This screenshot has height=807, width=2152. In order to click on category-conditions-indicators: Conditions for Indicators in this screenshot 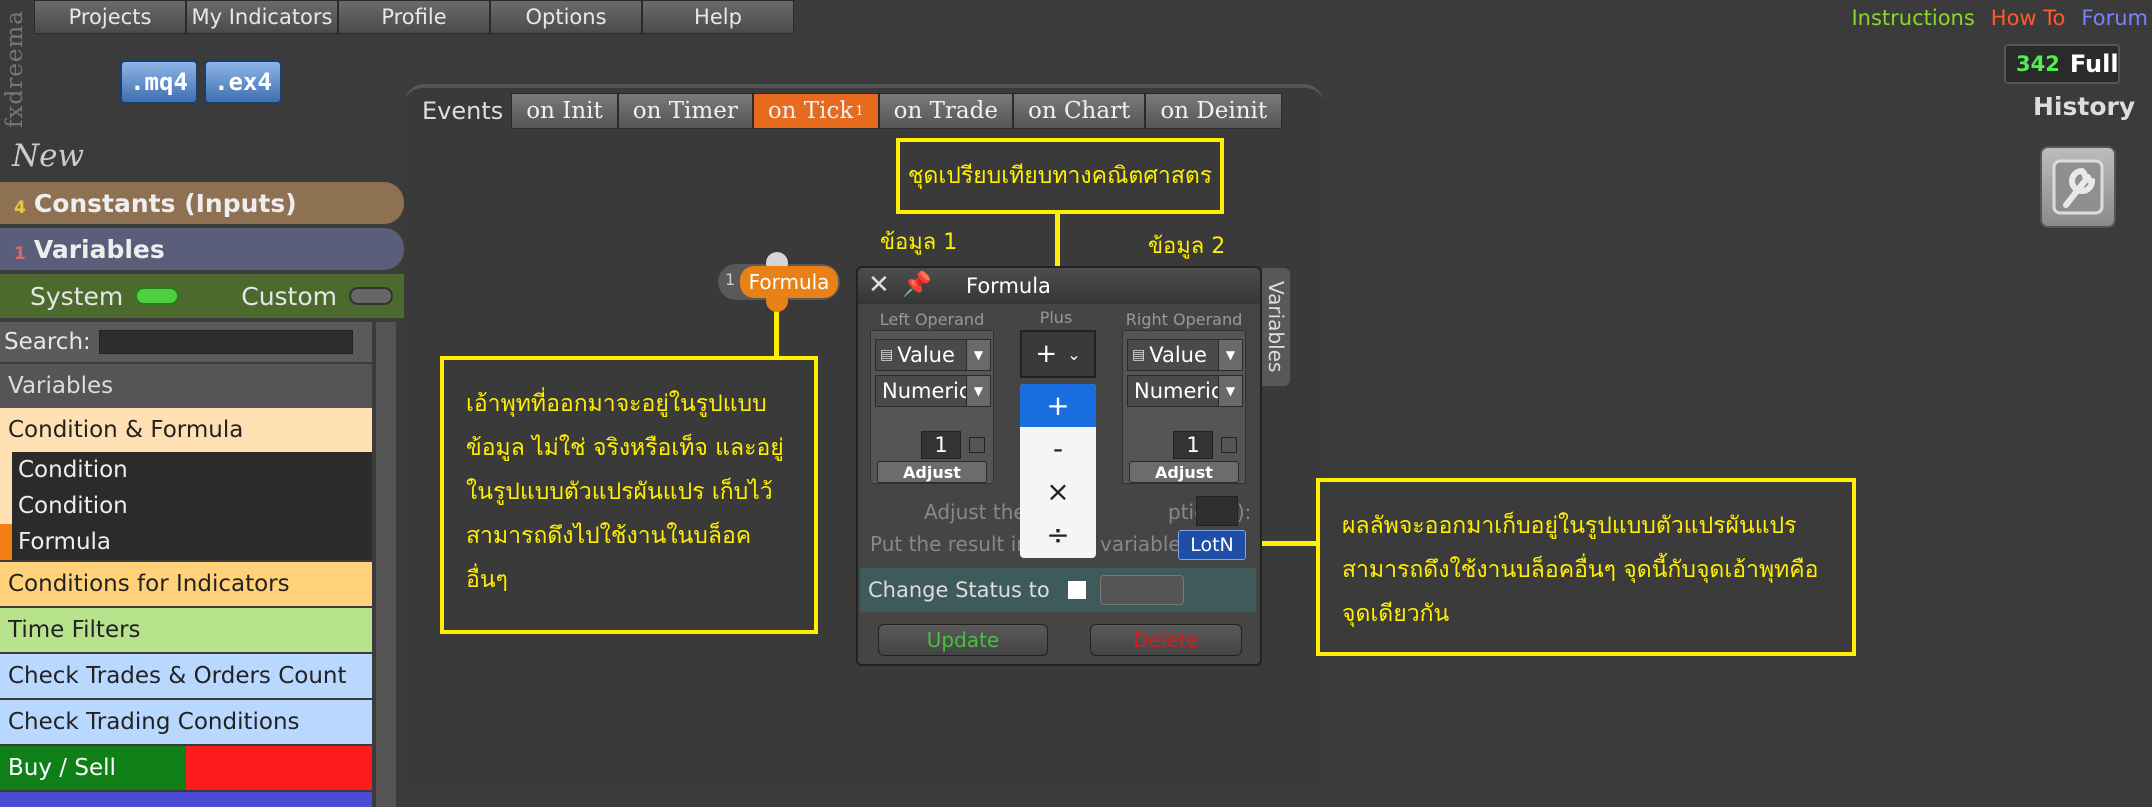, I will do `click(186, 584)`.